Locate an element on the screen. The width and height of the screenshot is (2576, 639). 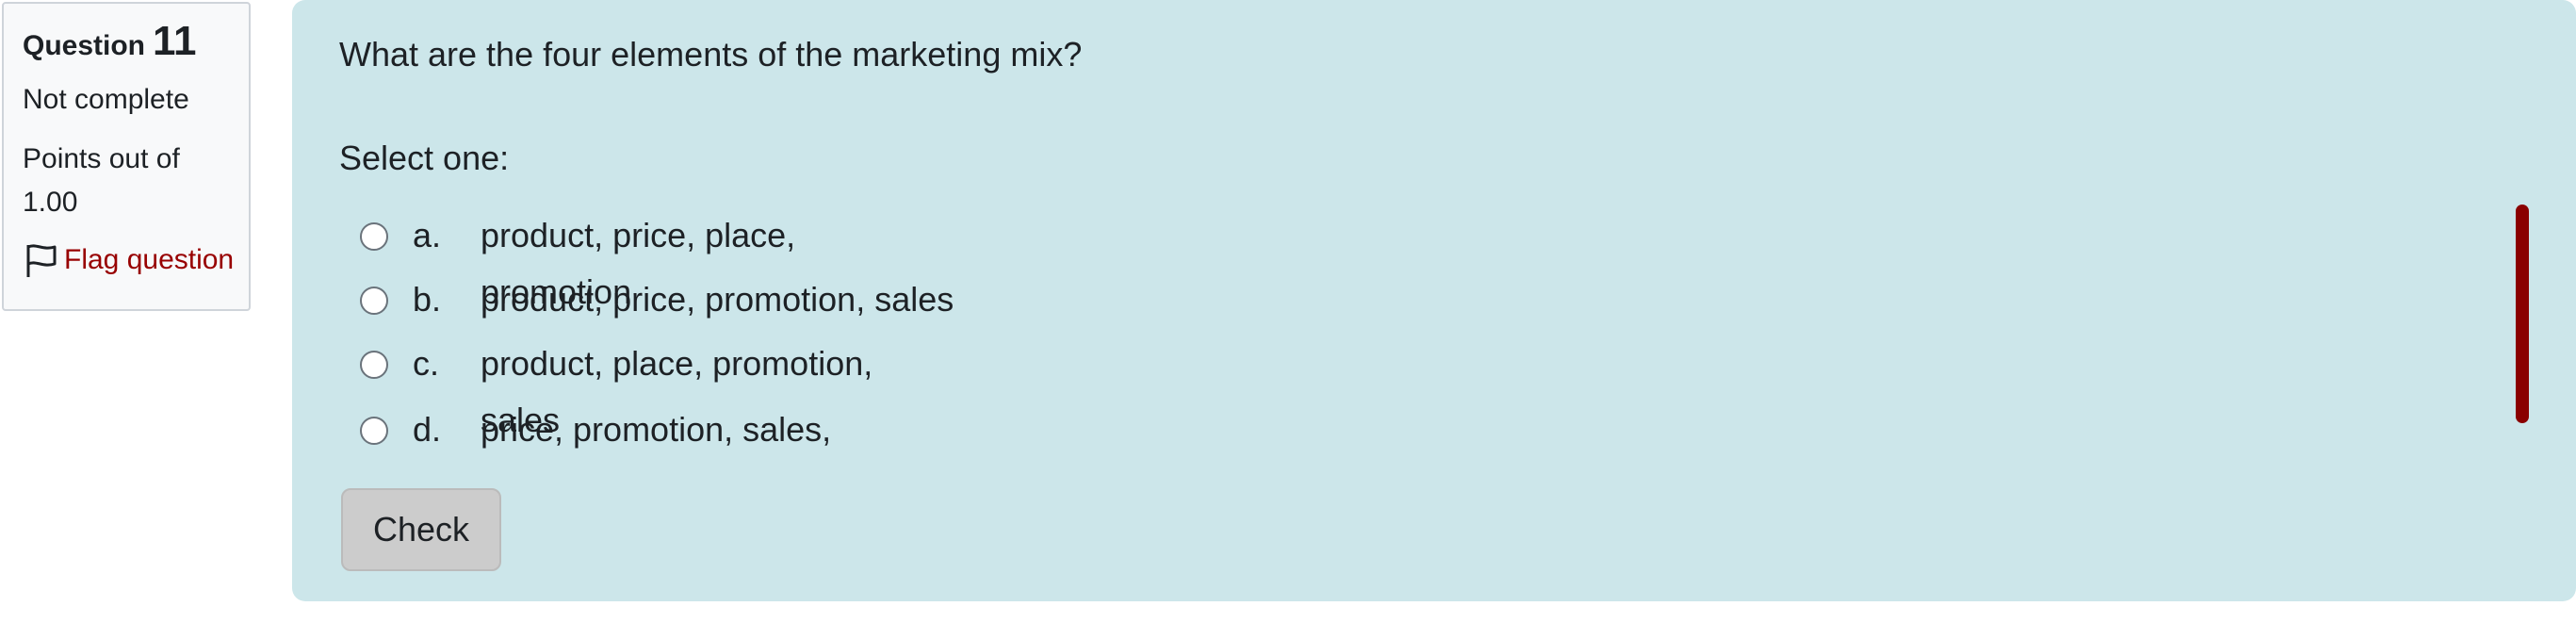
flag-question-link: Flag question is located at coordinates (136, 260).